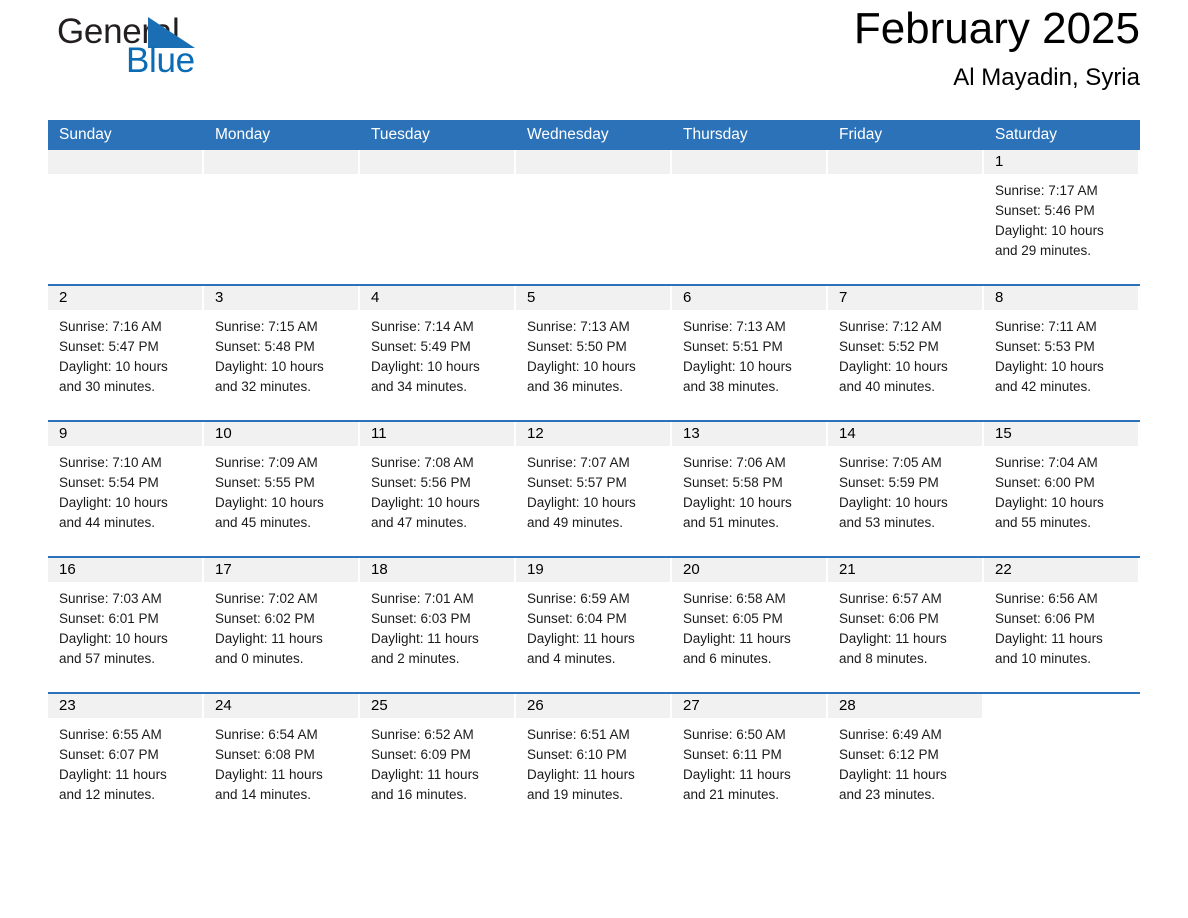  I want to click on sunset-text: Sunset: 5:52 PM, so click(889, 346).